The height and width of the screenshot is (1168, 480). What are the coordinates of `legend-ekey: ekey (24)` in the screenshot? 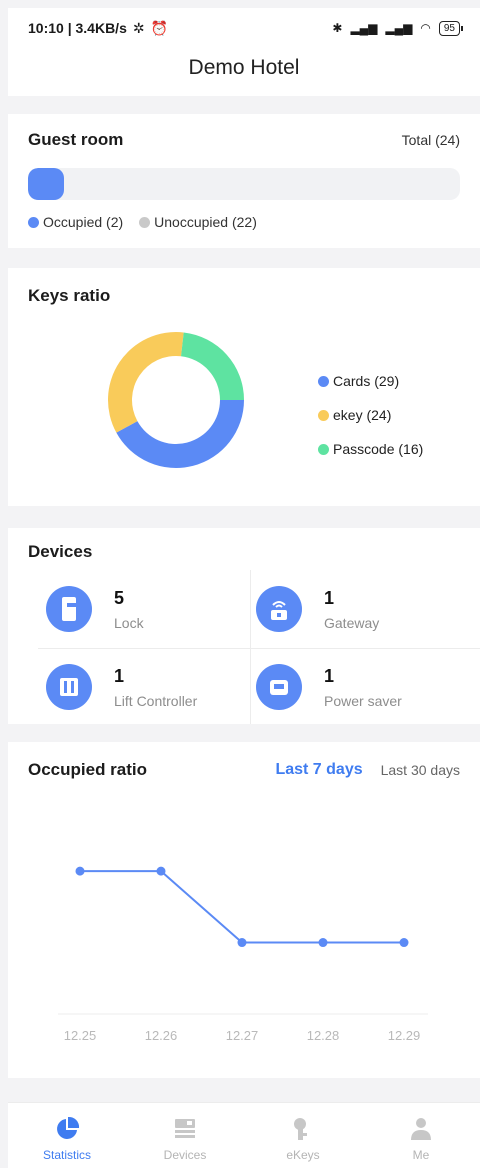 It's located at (370, 415).